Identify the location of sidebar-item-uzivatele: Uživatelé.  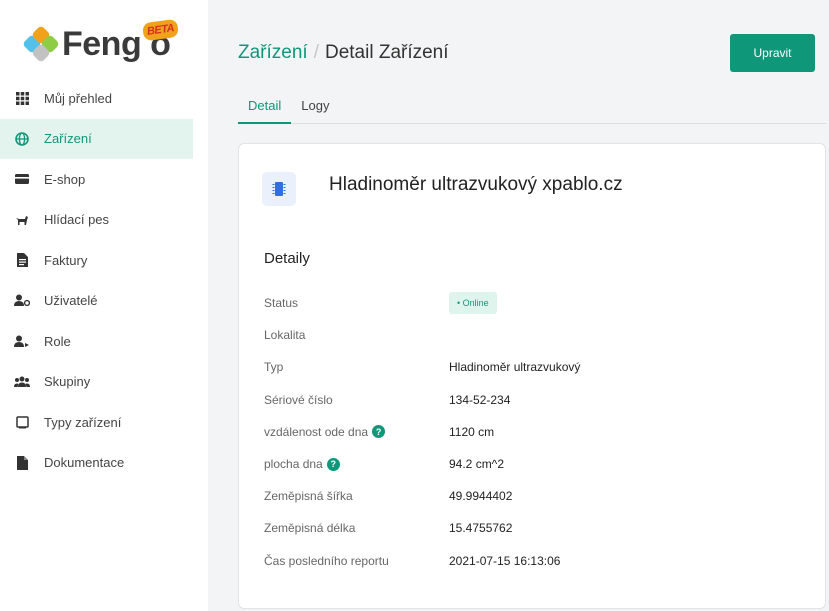
(104, 301).